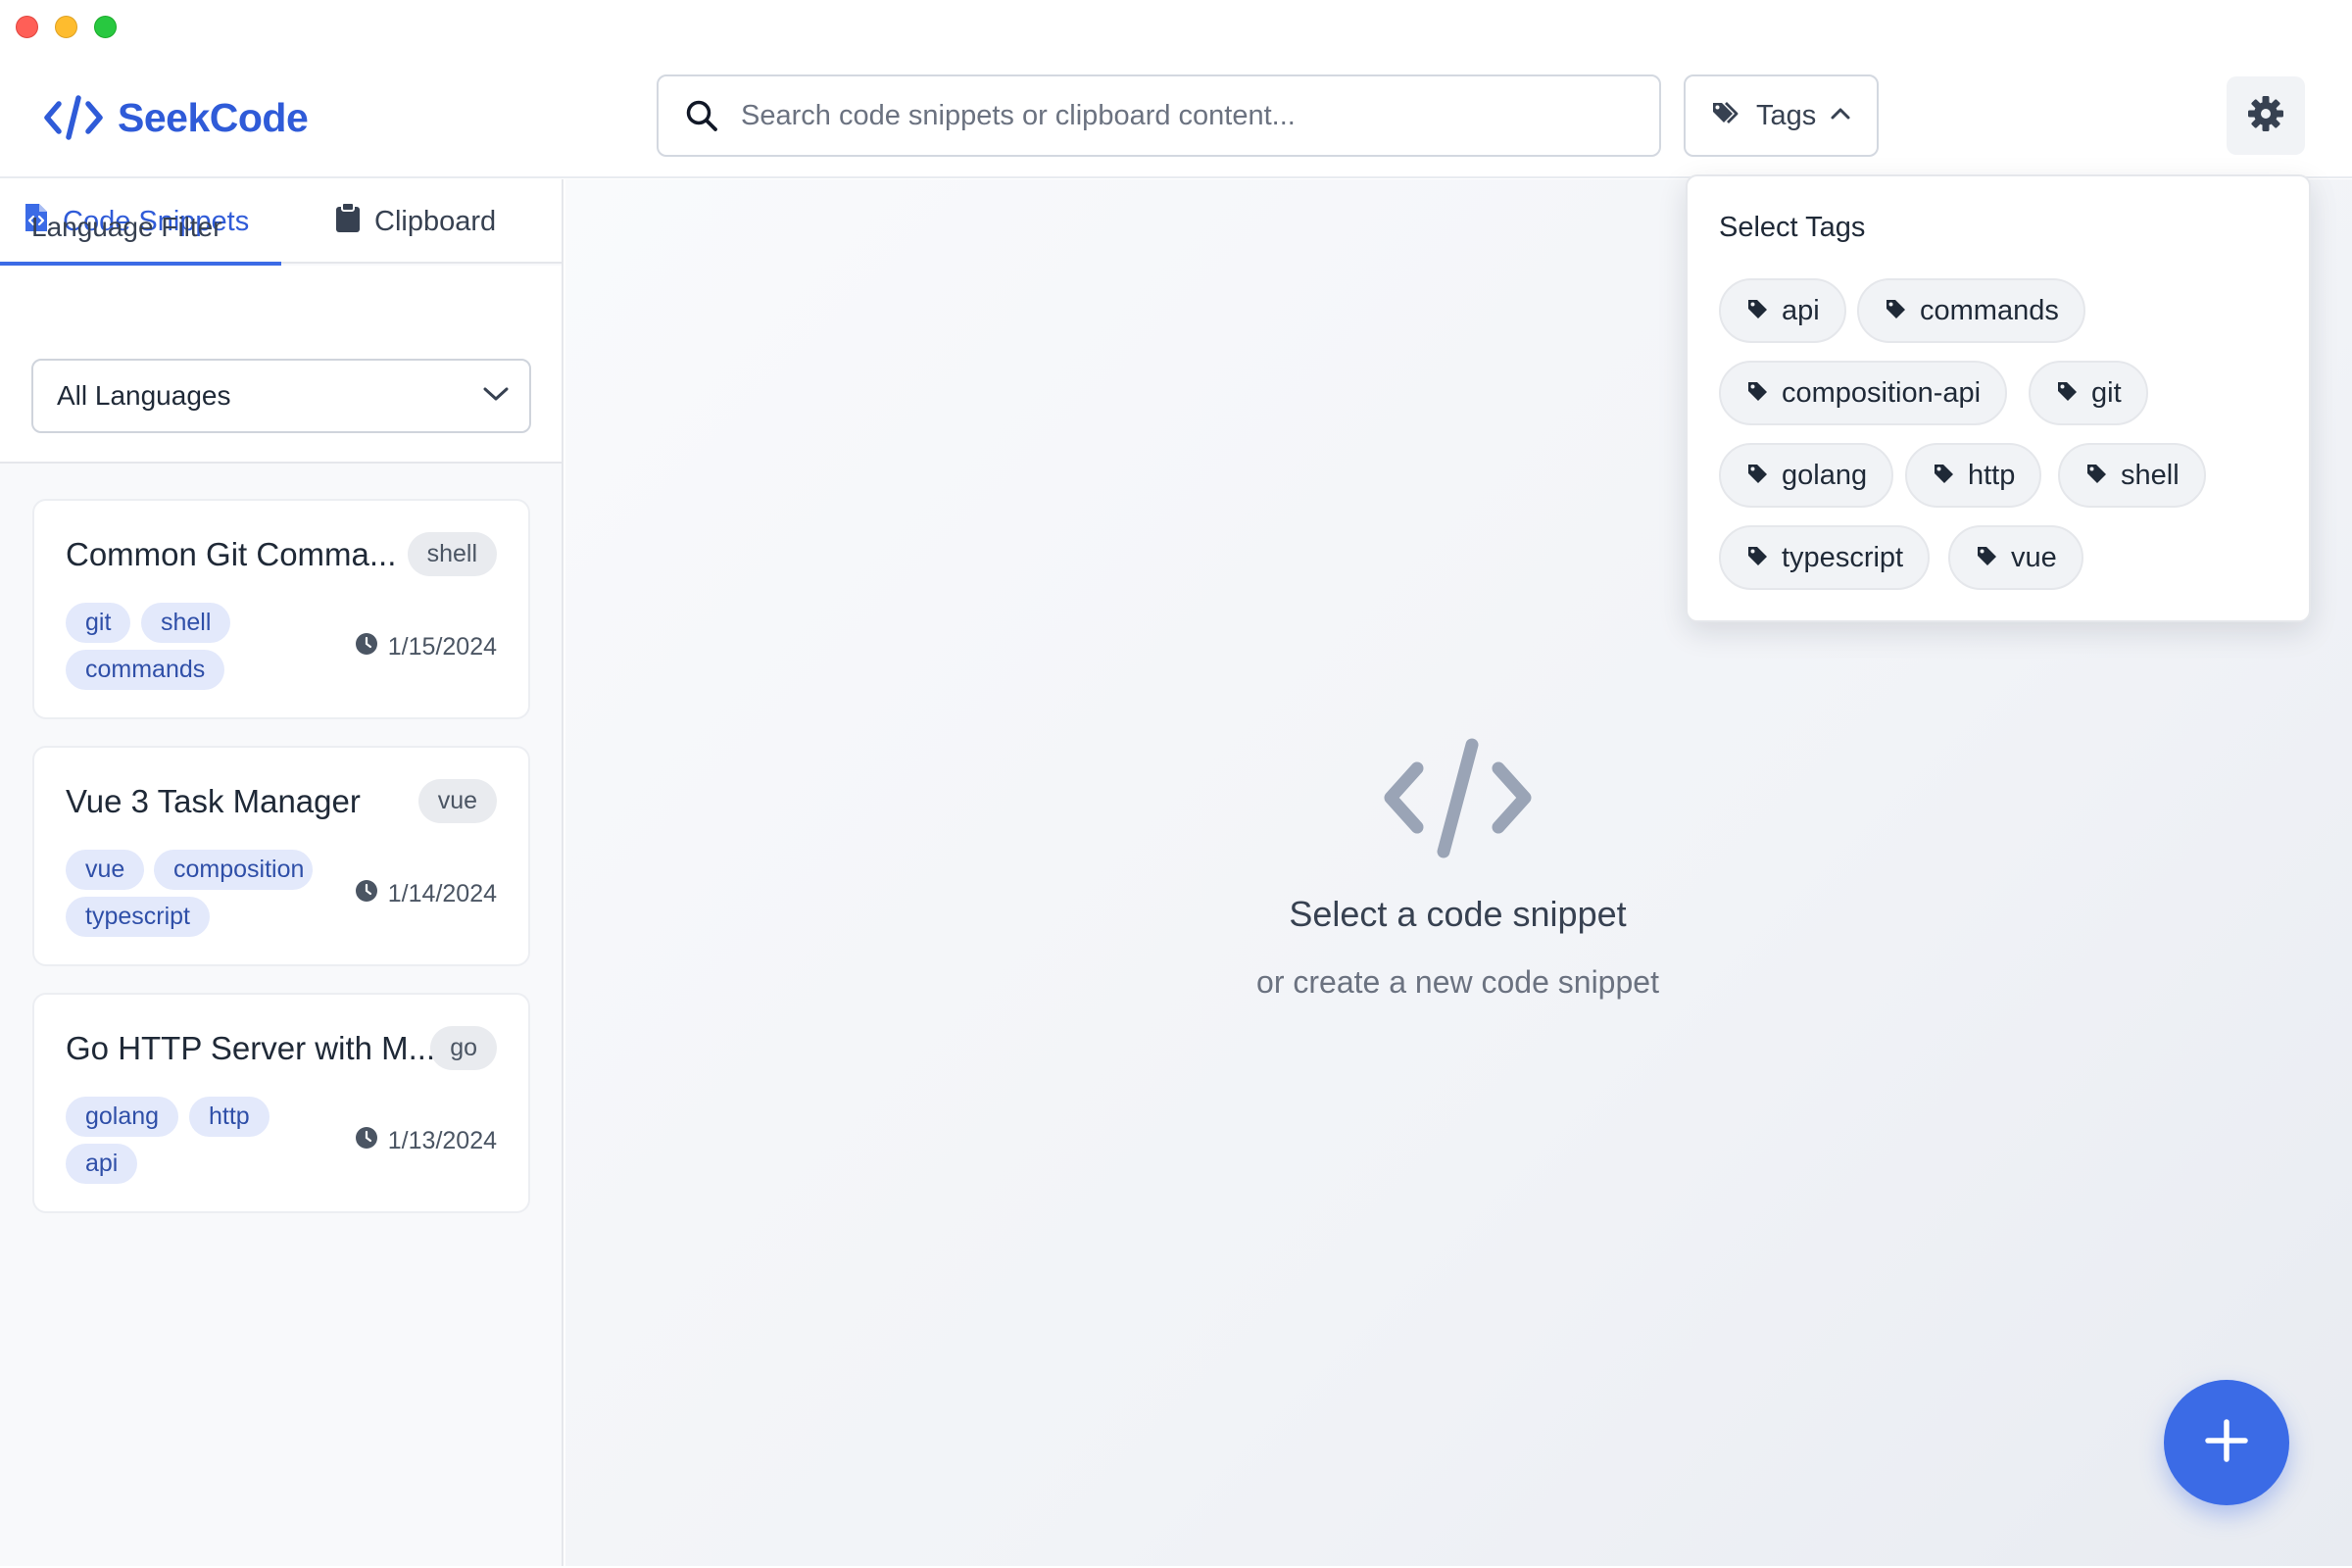 The image size is (2352, 1568). What do you see at coordinates (98, 623) in the screenshot?
I see `snippet-tag: git` at bounding box center [98, 623].